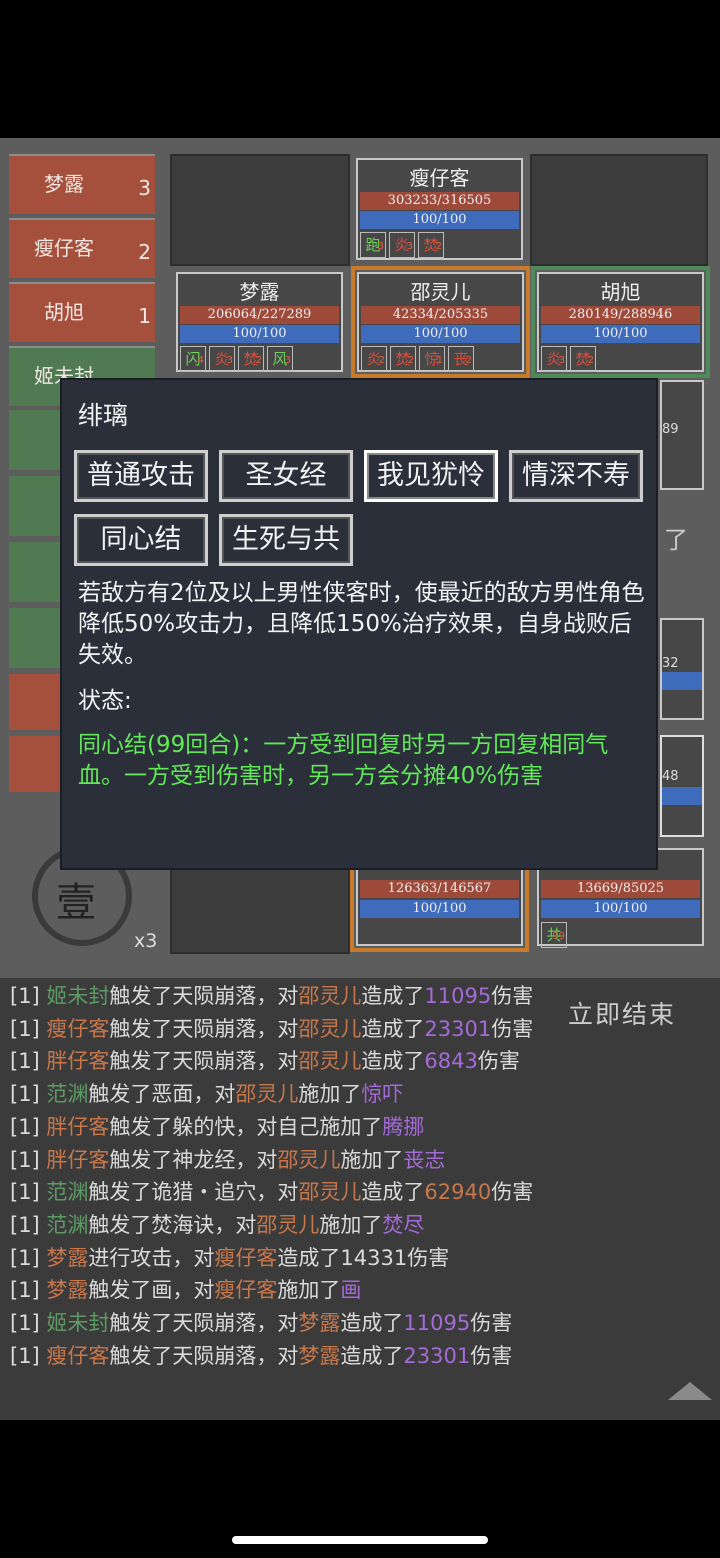 This screenshot has height=1558, width=720. I want to click on turn-order-number: 3, so click(144, 188).